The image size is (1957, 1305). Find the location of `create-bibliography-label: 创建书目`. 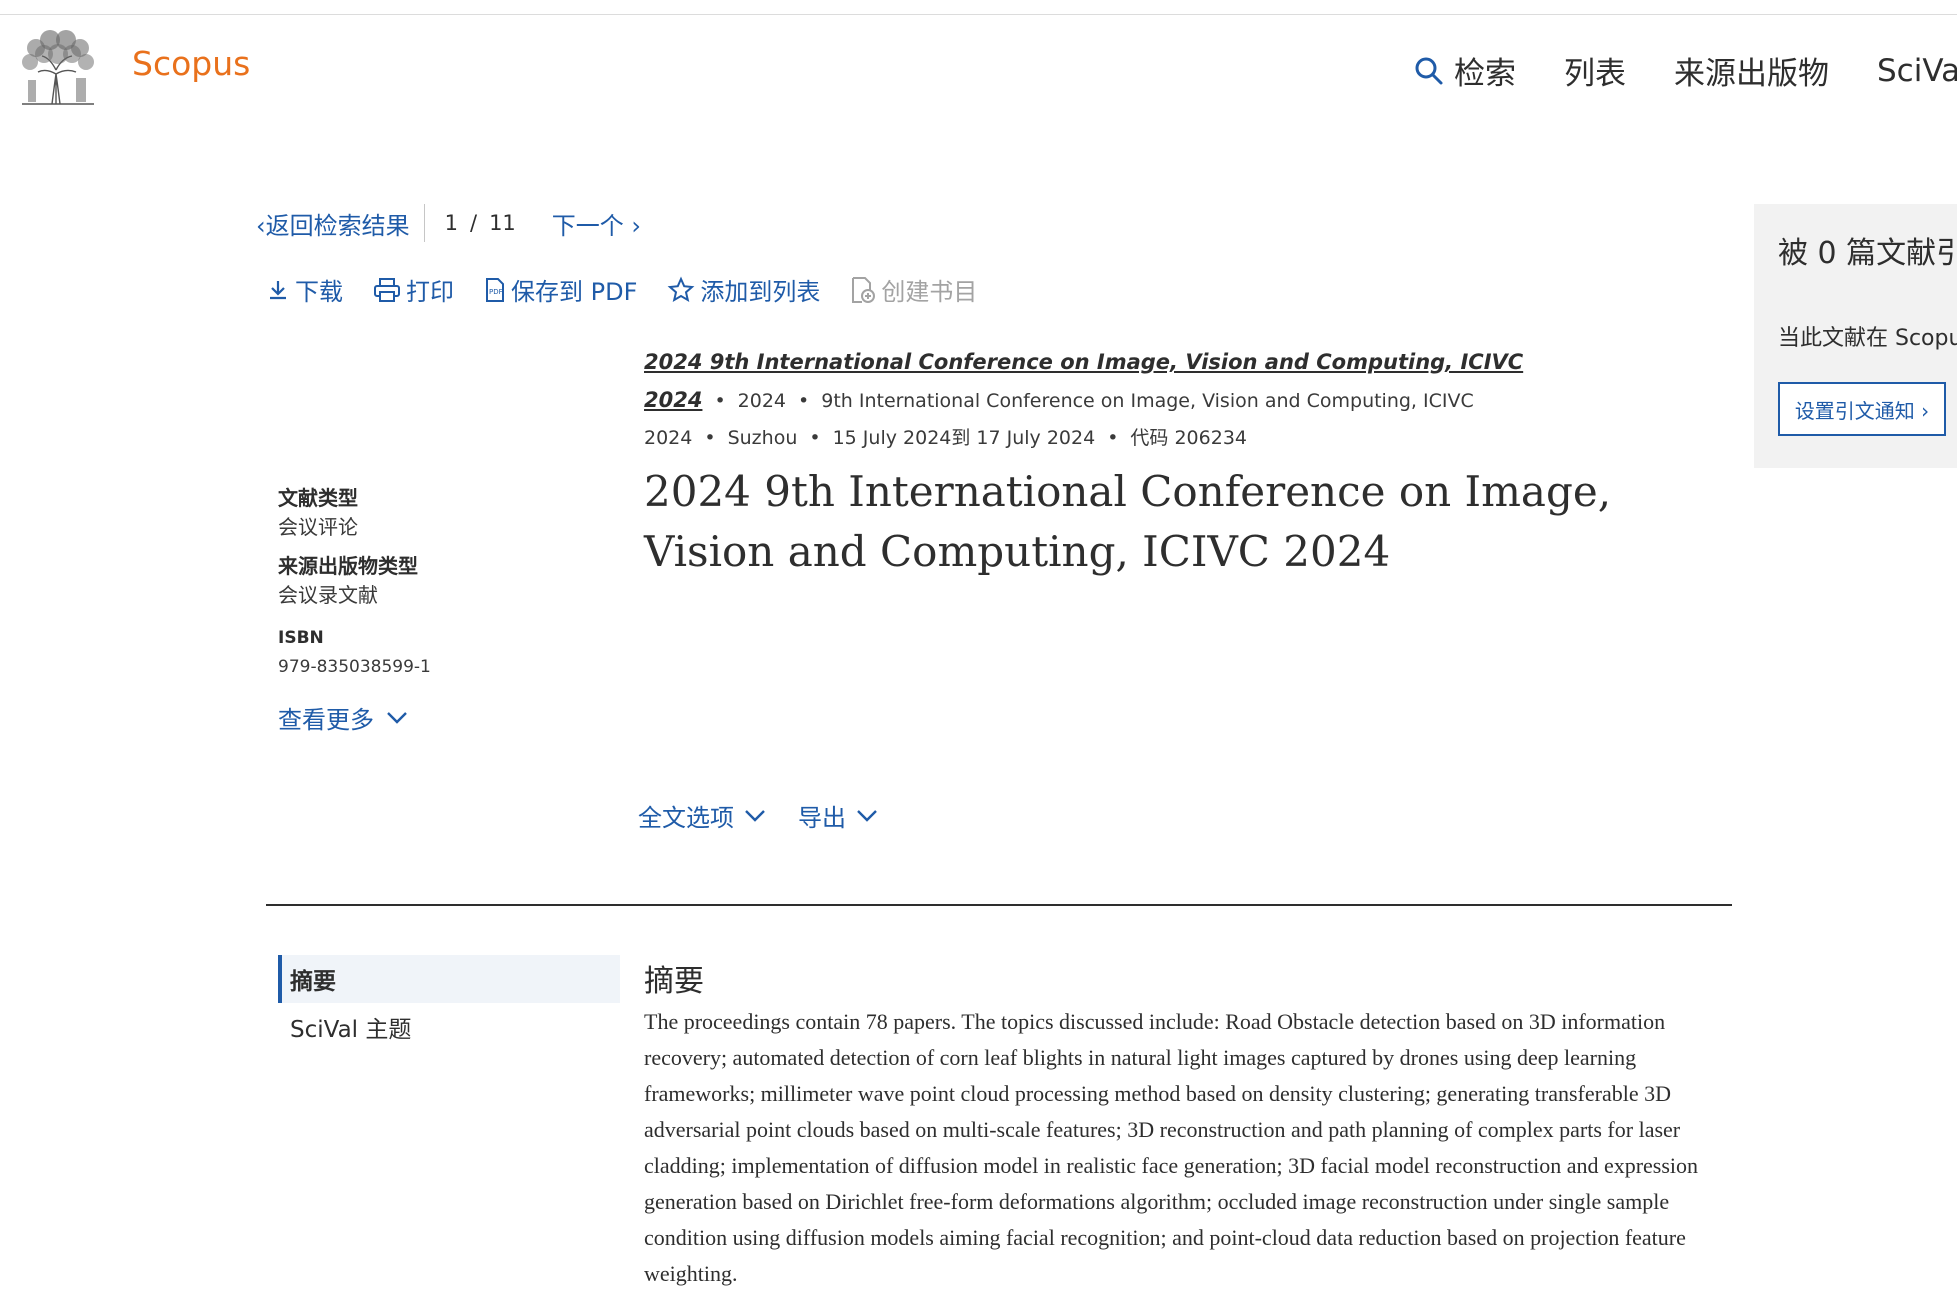

create-bibliography-label: 创建书目 is located at coordinates (929, 292).